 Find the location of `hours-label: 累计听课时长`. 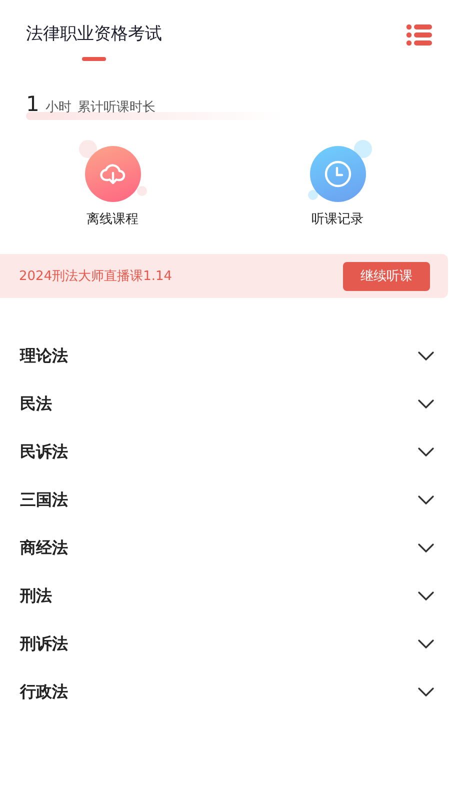

hours-label: 累计听课时长 is located at coordinates (116, 107).